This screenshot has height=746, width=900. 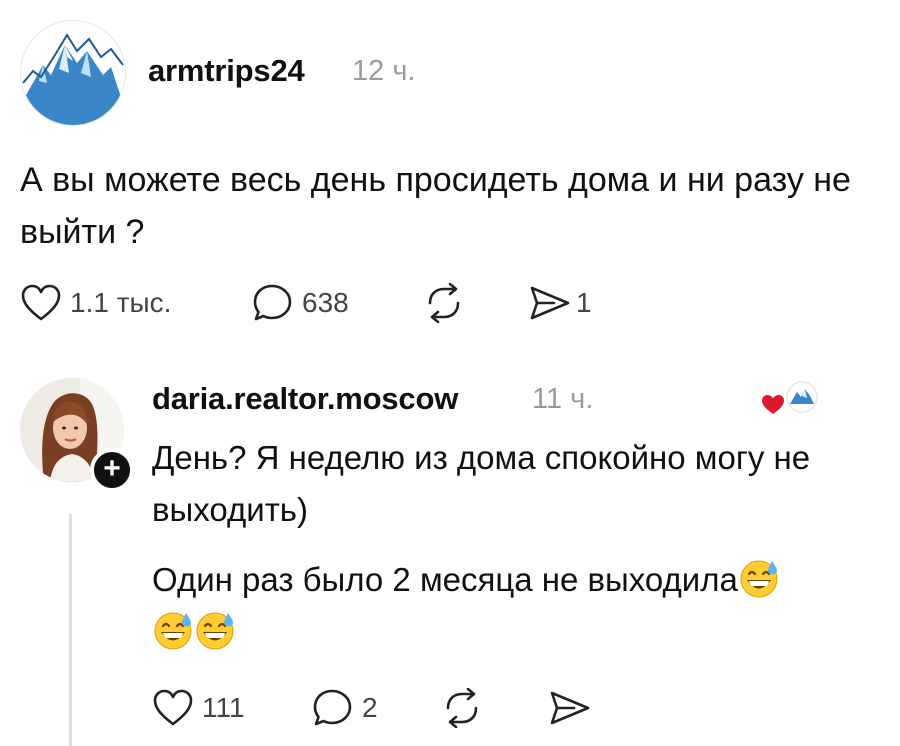 I want to click on post-like-count: 1.1 тыс., so click(x=121, y=302).